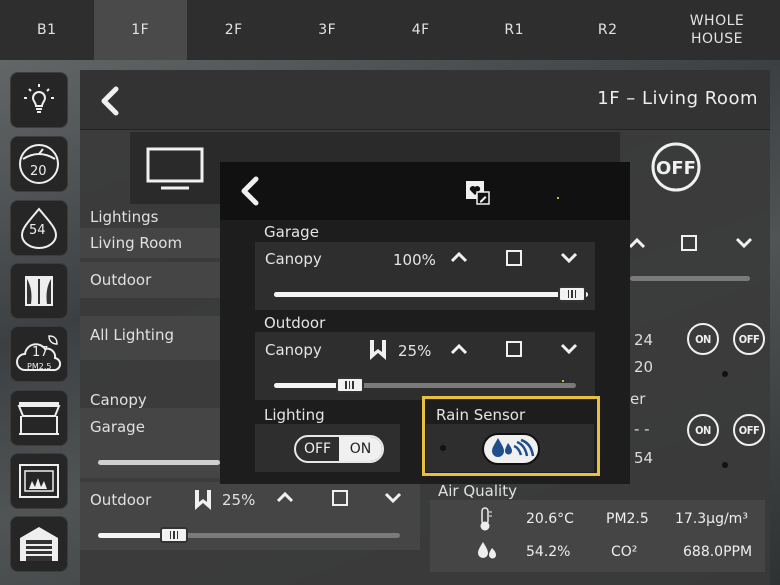 This screenshot has height=585, width=780. I want to click on outdoor-canopy-slider-knob, so click(174, 535).